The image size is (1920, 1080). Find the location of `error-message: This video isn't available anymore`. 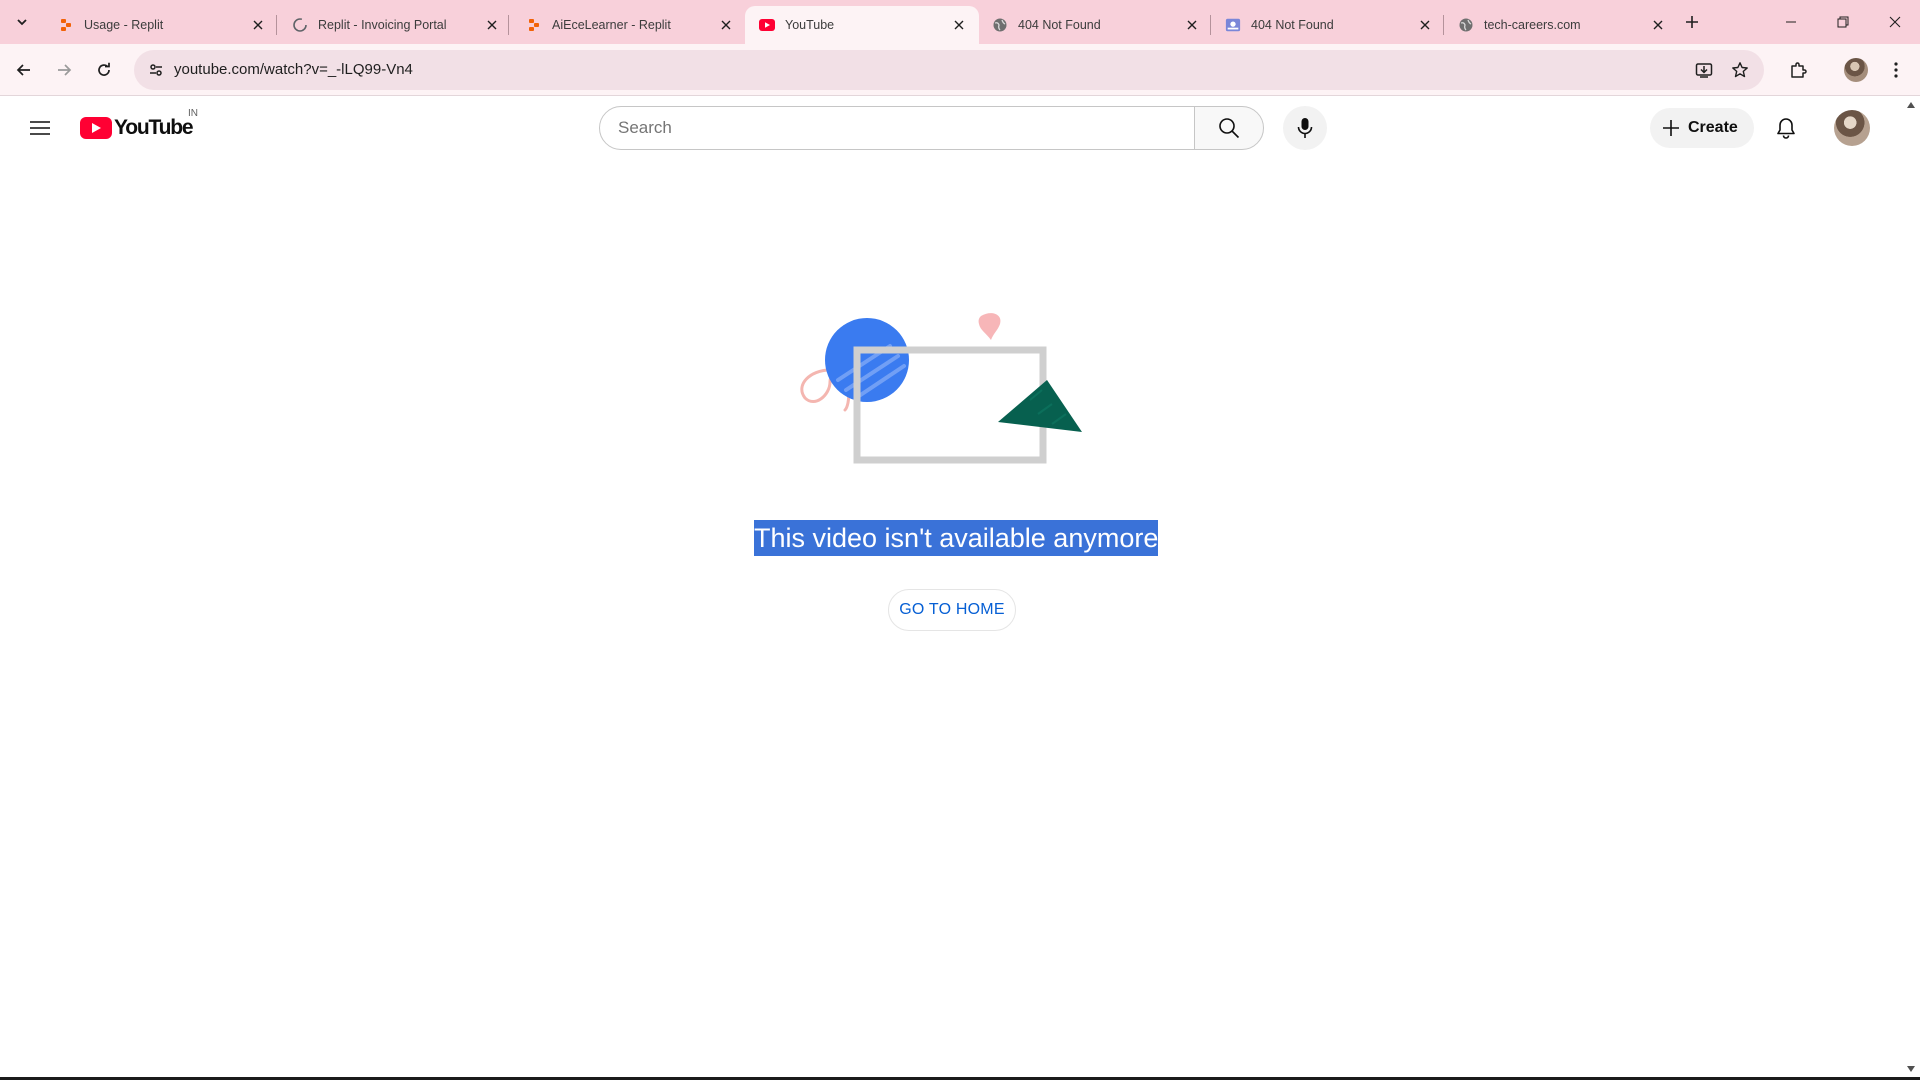

error-message: This video isn't available anymore is located at coordinates (956, 538).